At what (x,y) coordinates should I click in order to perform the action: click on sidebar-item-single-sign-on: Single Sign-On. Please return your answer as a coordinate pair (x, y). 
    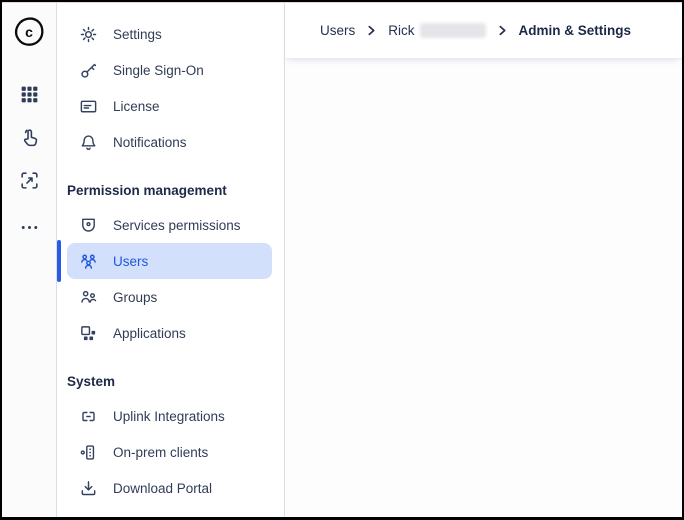
    Looking at the image, I should click on (169, 70).